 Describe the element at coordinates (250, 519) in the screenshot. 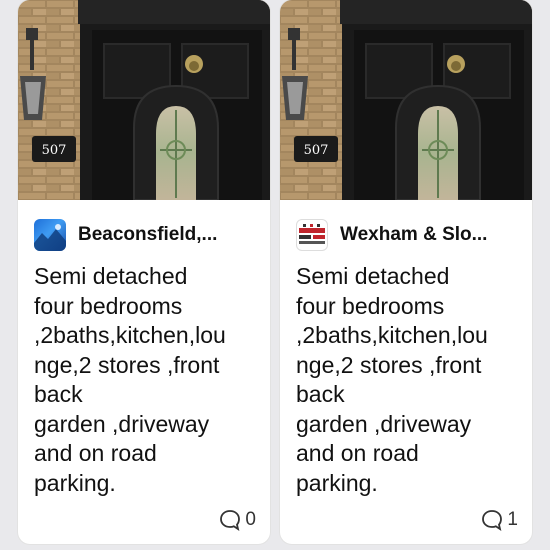

I see `comment-count: 0` at that location.